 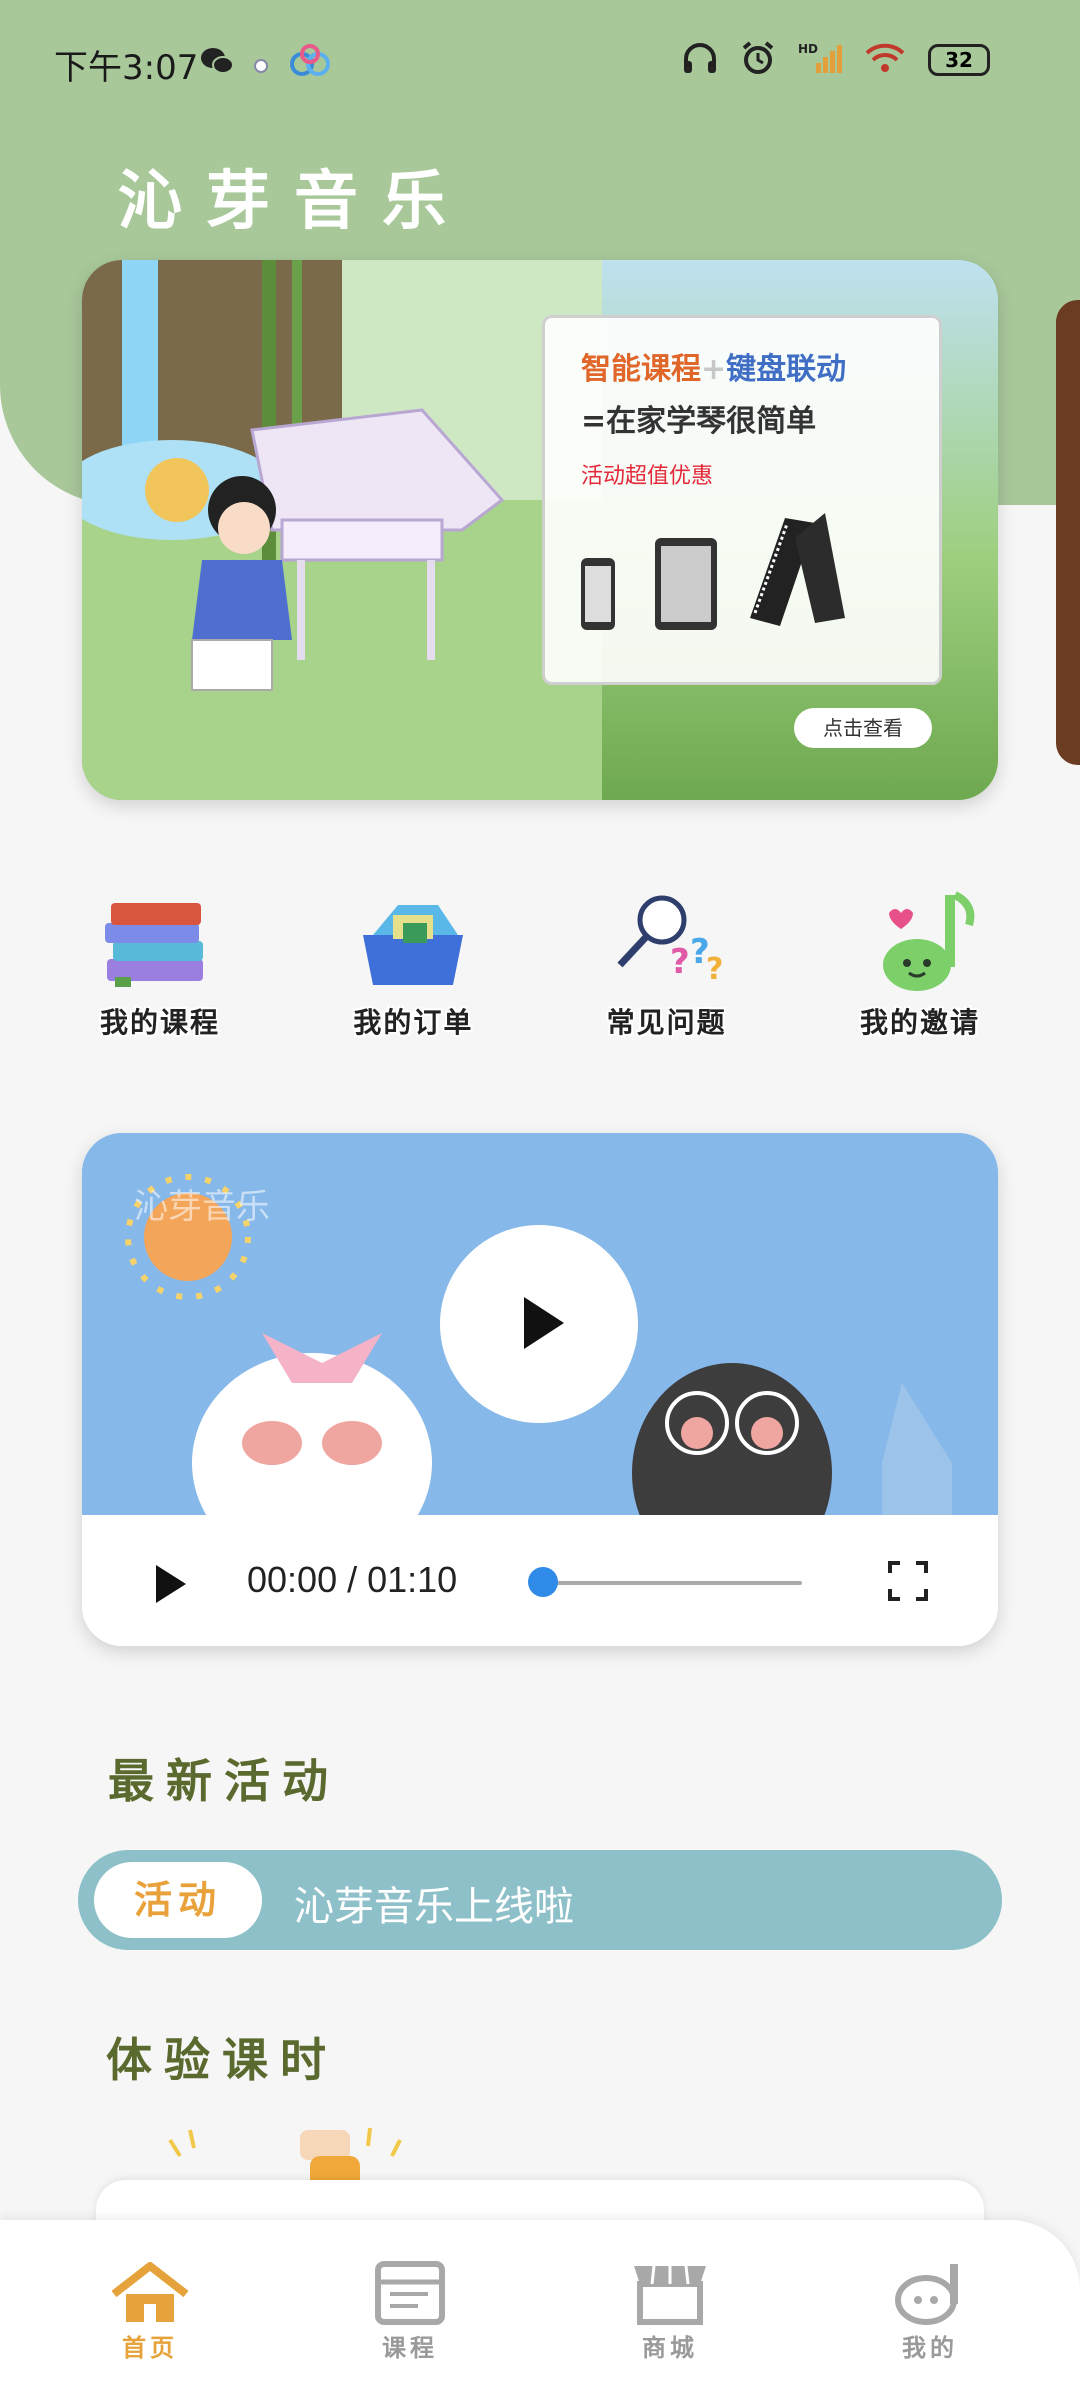 I want to click on small-app-icon, so click(x=261, y=65).